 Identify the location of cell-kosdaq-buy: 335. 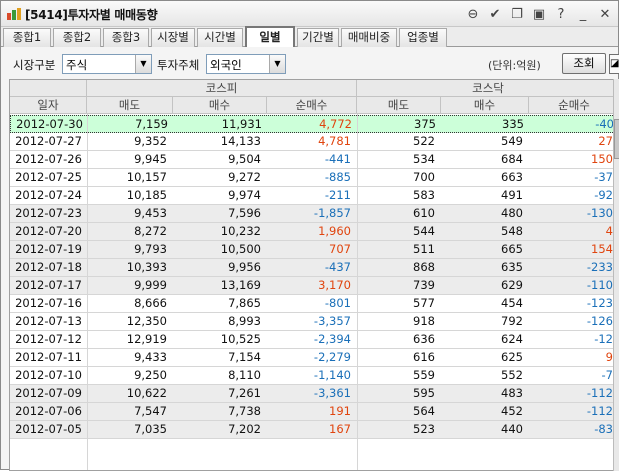
(513, 124).